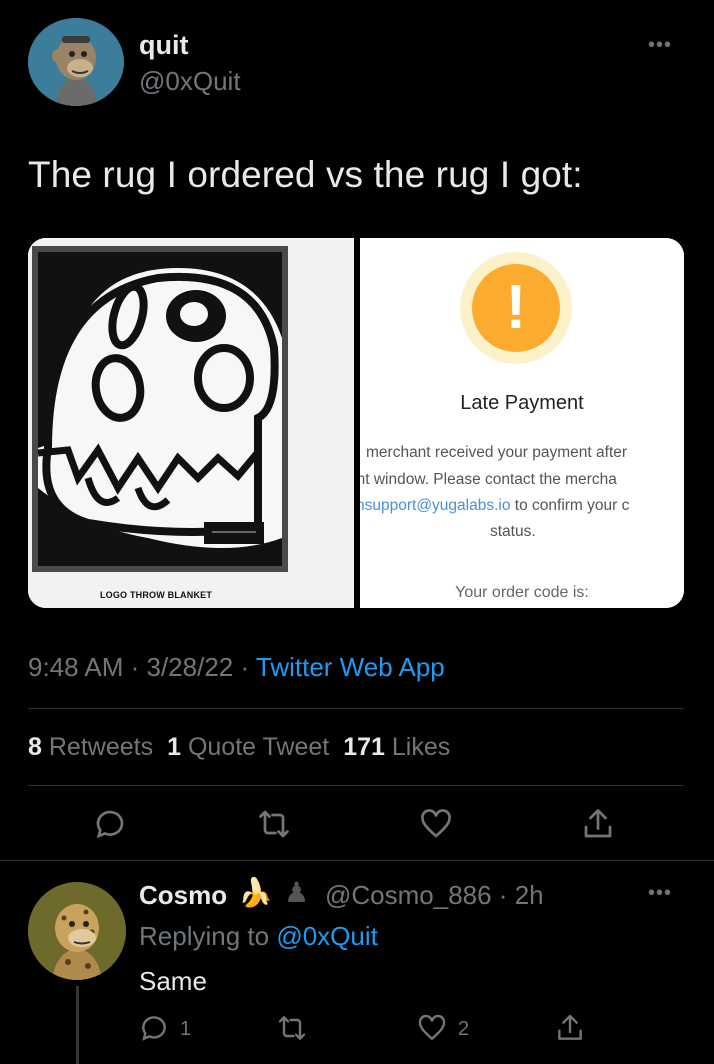  I want to click on author-handle: @0xQuit, so click(190, 81).